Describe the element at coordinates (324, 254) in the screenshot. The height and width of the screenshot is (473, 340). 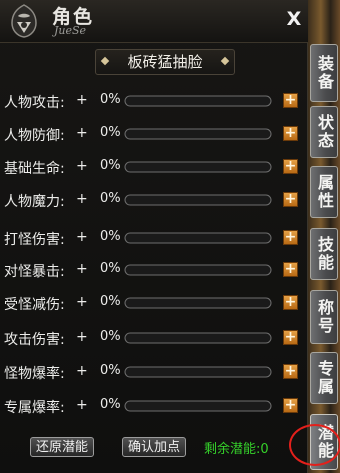
I see `tab-skills: 技能` at that location.